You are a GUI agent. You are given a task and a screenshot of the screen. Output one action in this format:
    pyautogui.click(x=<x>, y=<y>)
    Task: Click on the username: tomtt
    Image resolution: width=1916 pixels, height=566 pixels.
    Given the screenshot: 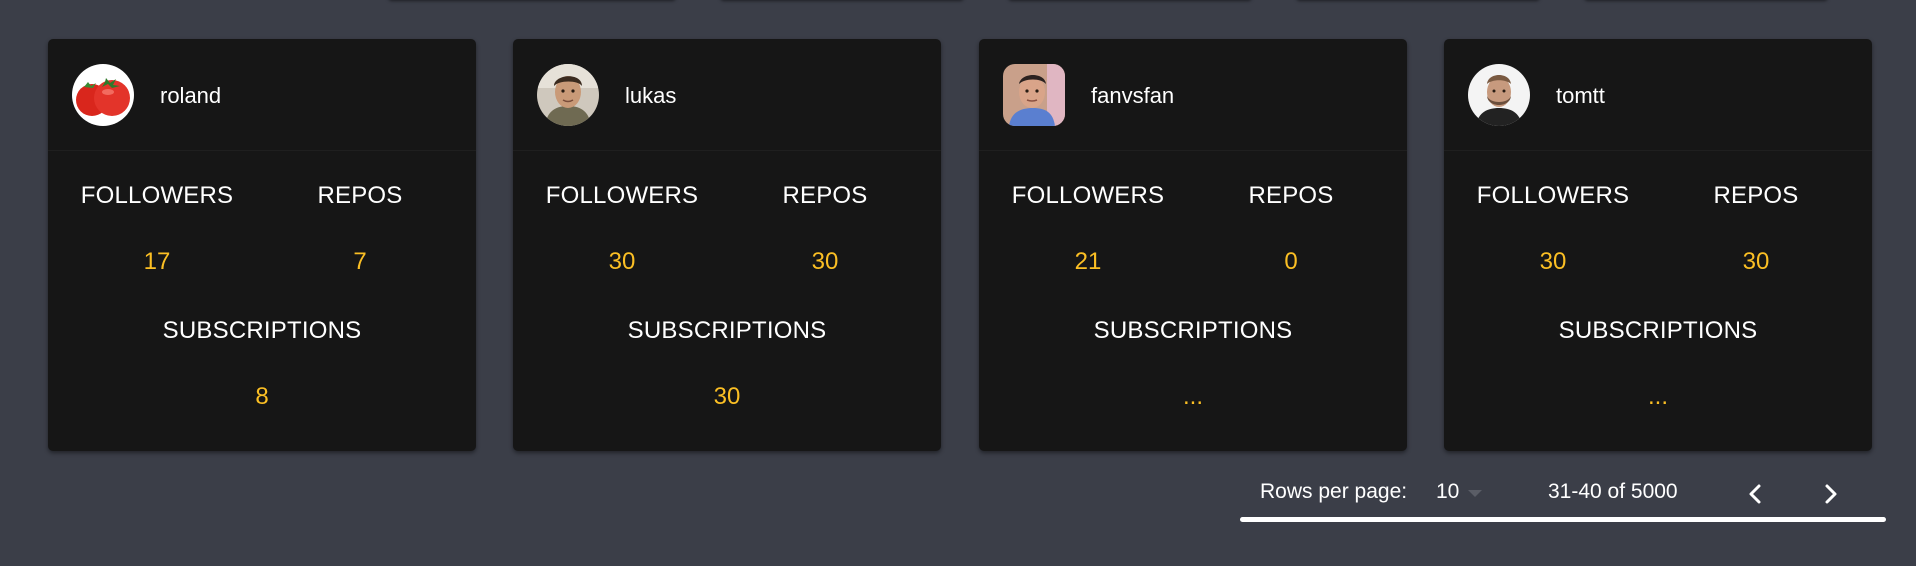 What is the action you would take?
    pyautogui.click(x=1580, y=96)
    